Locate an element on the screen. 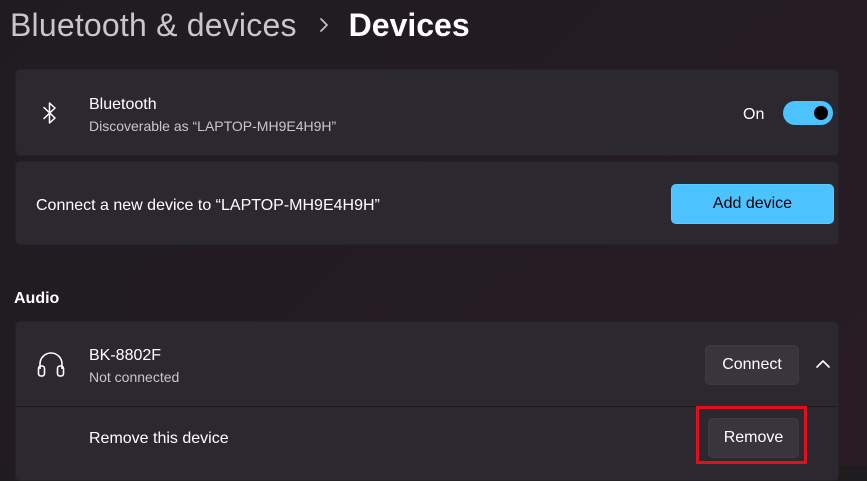 This screenshot has width=867, height=481. breadcrumb: Bluetooth & devices Devices is located at coordinates (240, 25).